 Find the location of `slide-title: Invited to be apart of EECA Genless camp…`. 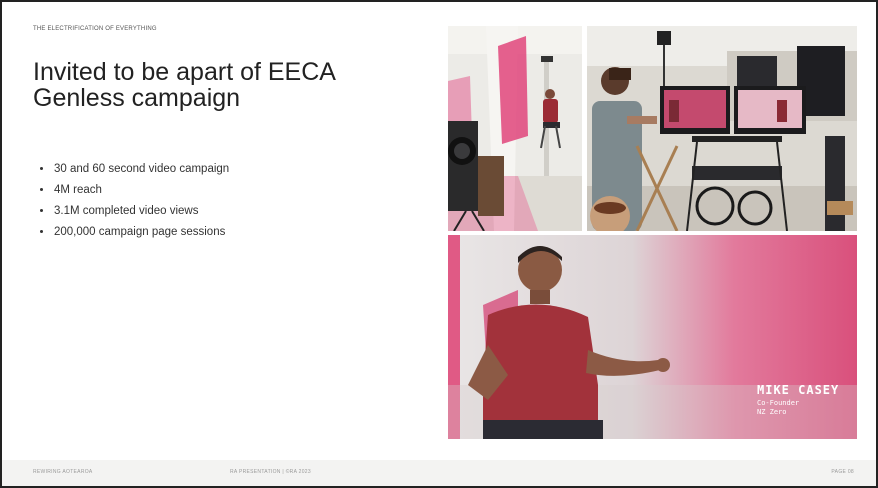

slide-title: Invited to be apart of EECA Genless camp… is located at coordinates (184, 85).